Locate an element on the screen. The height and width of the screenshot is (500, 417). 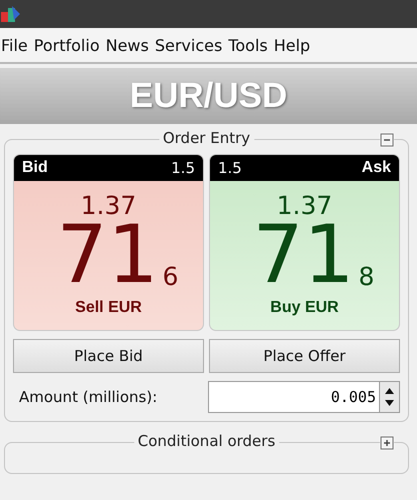
fractional-pip: 8 is located at coordinates (366, 277).